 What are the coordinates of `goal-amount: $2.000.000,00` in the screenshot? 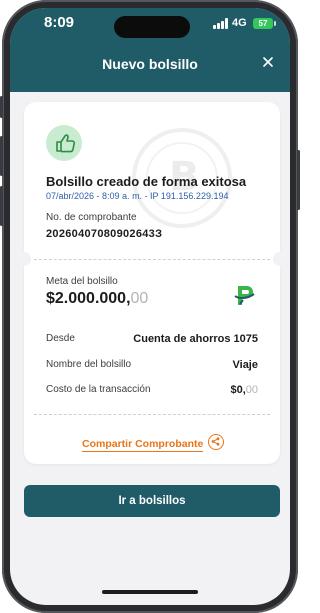 It's located at (97, 299).